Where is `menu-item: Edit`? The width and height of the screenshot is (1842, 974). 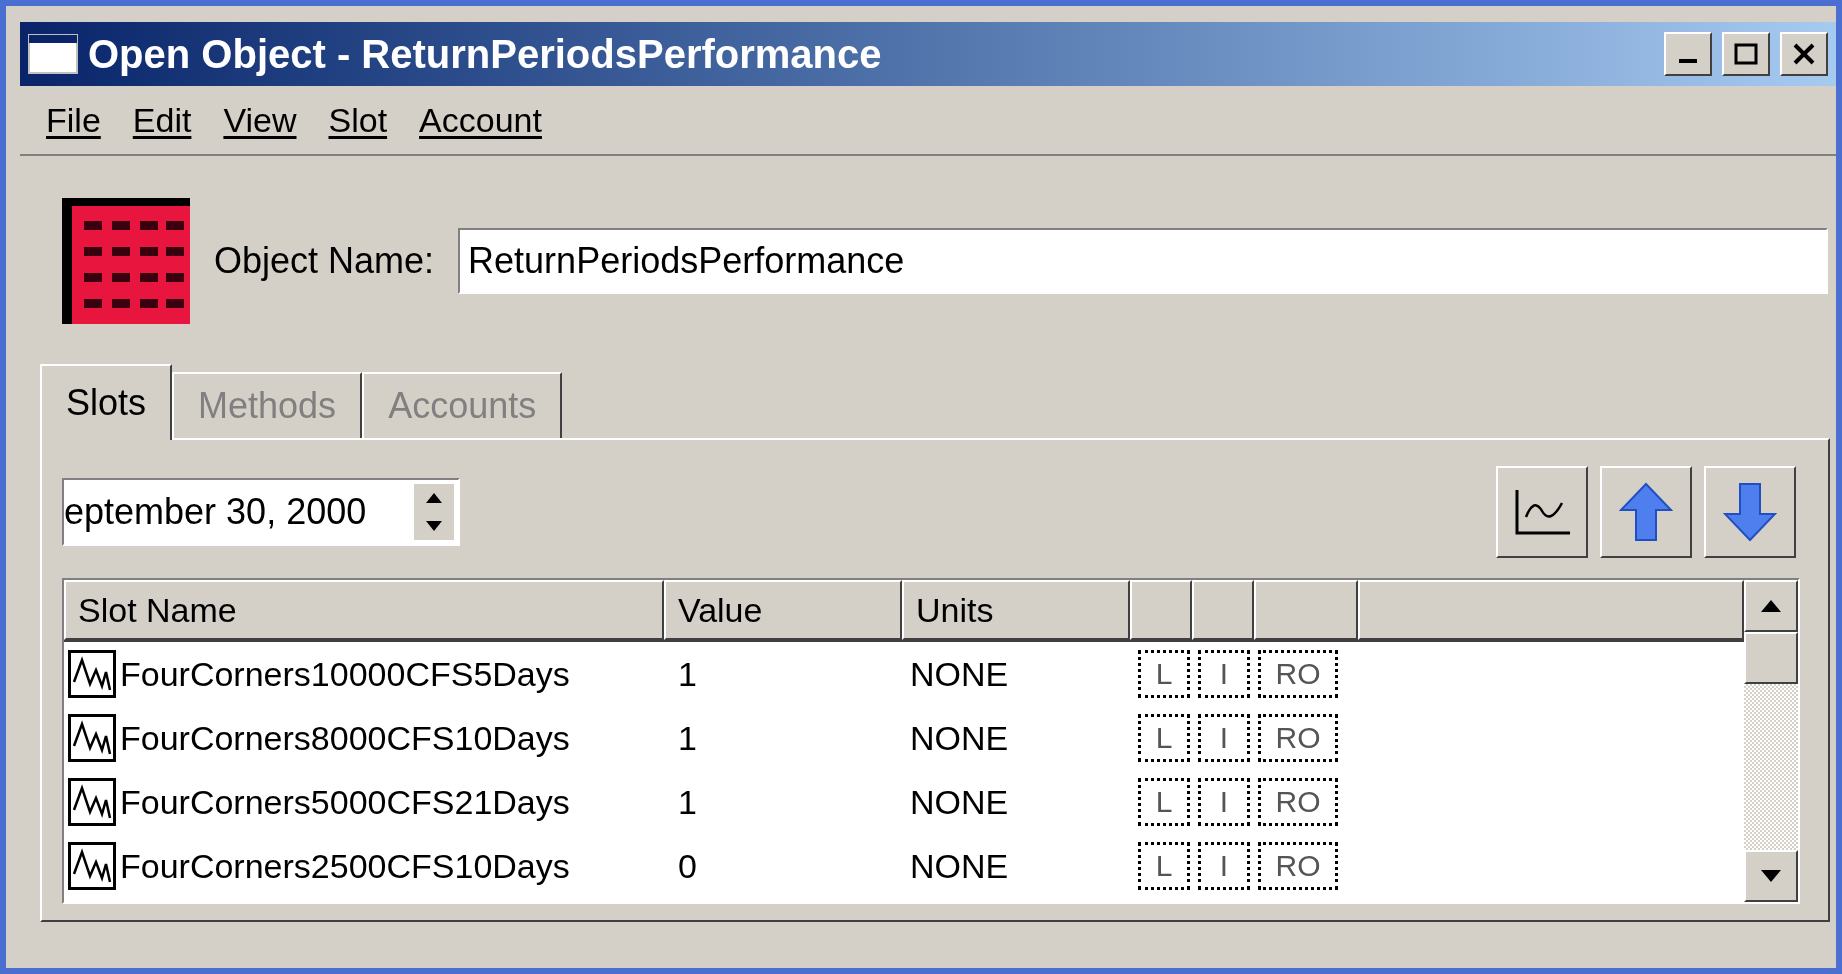
menu-item: Edit is located at coordinates (162, 120).